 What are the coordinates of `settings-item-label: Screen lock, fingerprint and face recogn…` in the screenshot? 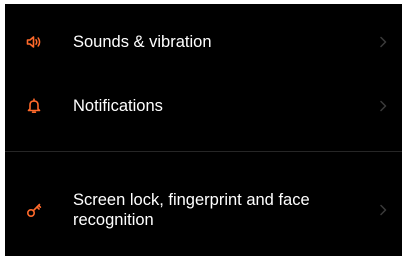 It's located at (191, 210).